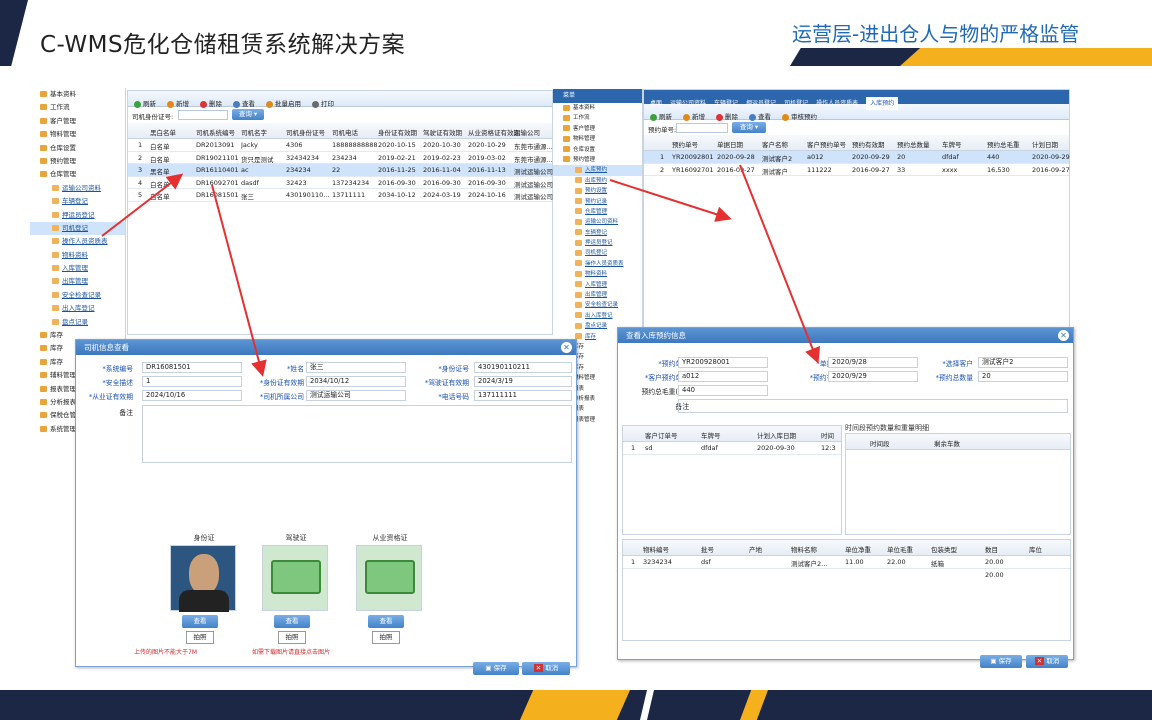 The height and width of the screenshot is (720, 1152). What do you see at coordinates (780, 264) in the screenshot?
I see `arrow-booking-to-dialog` at bounding box center [780, 264].